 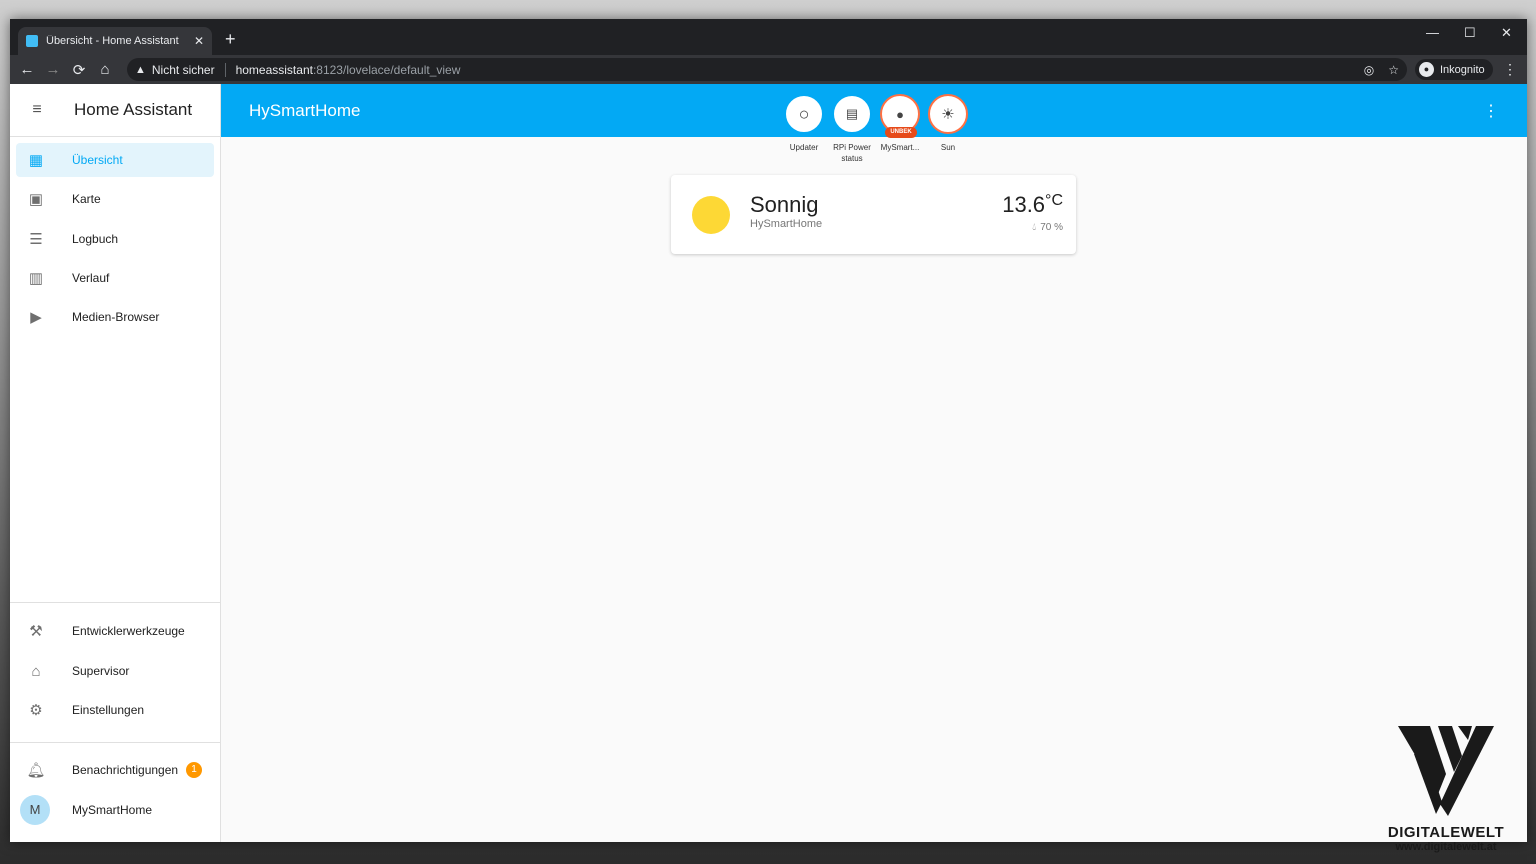 I want to click on tab-close-icon: ✕, so click(x=199, y=41).